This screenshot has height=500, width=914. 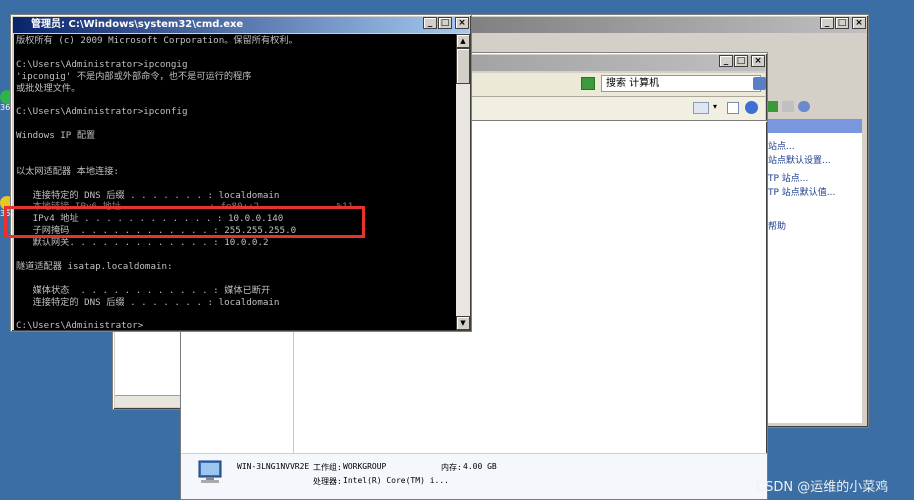 I want to click on scroll-down-button: ▼, so click(x=463, y=323).